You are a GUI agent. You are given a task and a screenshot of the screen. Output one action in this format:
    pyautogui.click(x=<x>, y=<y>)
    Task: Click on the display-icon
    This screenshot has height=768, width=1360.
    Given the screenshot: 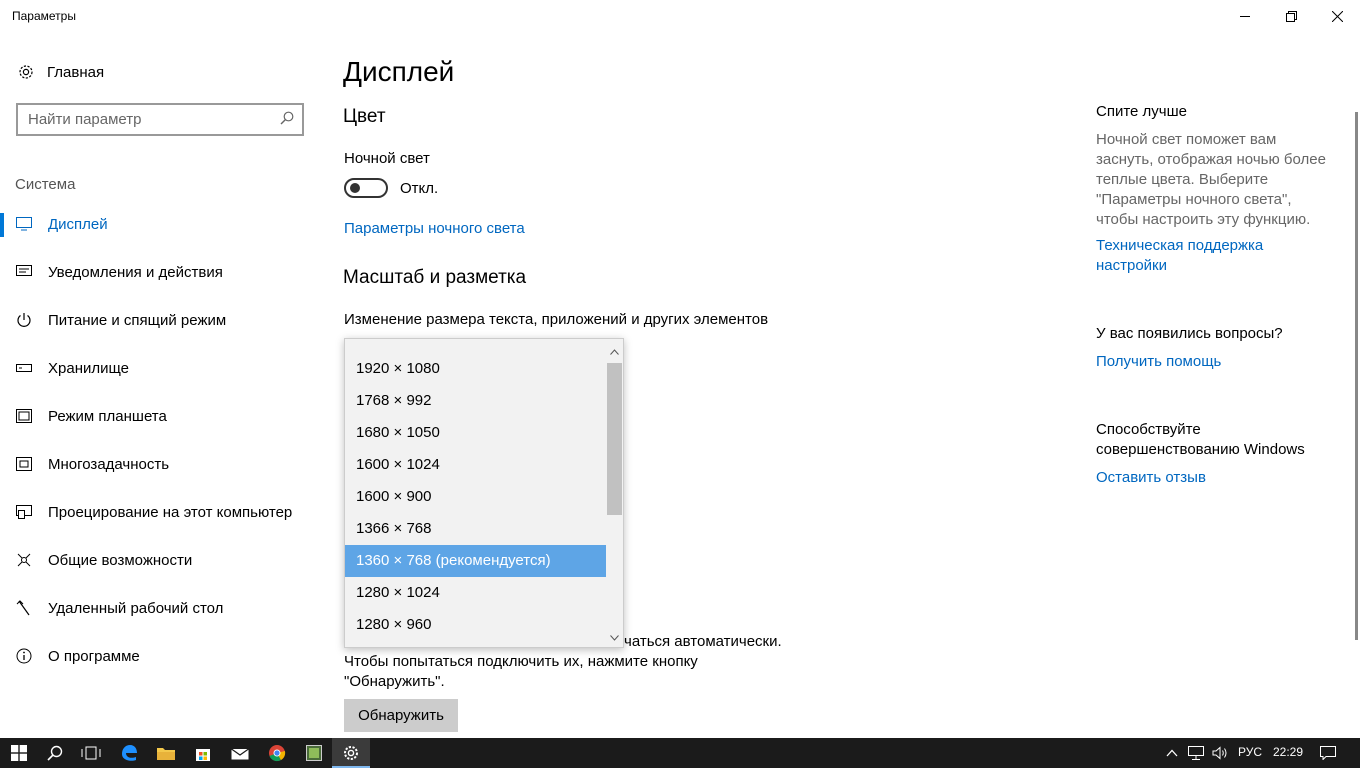 What is the action you would take?
    pyautogui.click(x=24, y=224)
    